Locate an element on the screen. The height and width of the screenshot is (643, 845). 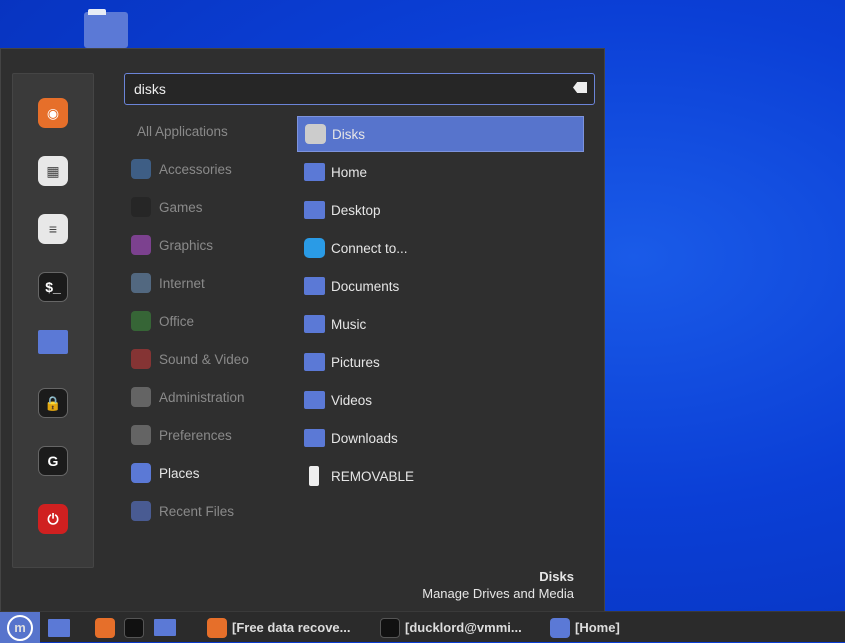
software-manager-icon: ▦ is located at coordinates (53, 170).